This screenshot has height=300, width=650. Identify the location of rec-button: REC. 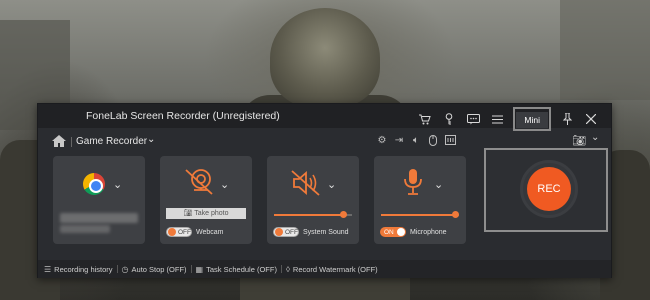
(549, 189).